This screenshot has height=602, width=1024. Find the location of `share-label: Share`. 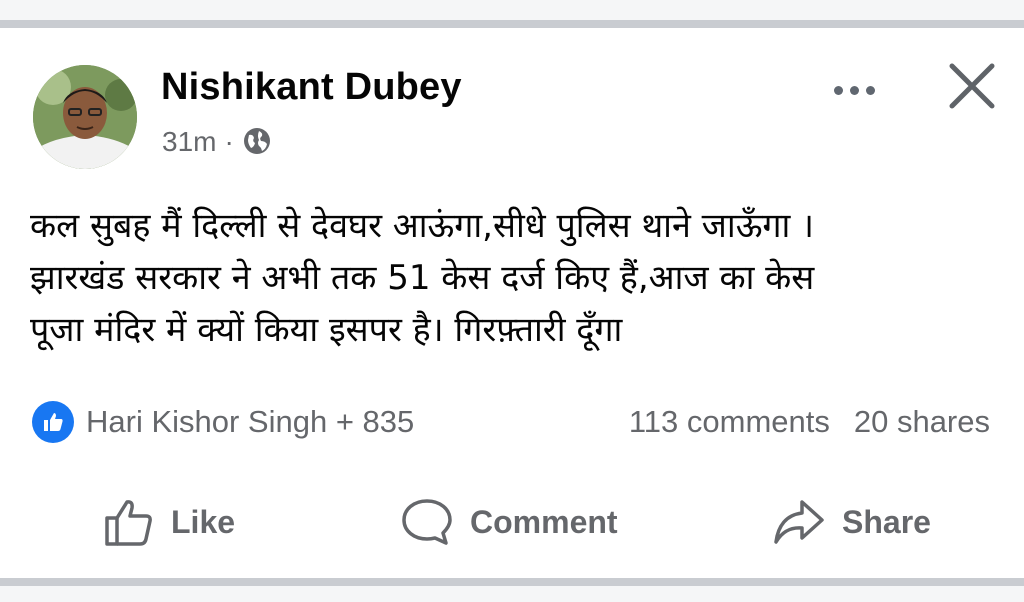

share-label: Share is located at coordinates (886, 521).